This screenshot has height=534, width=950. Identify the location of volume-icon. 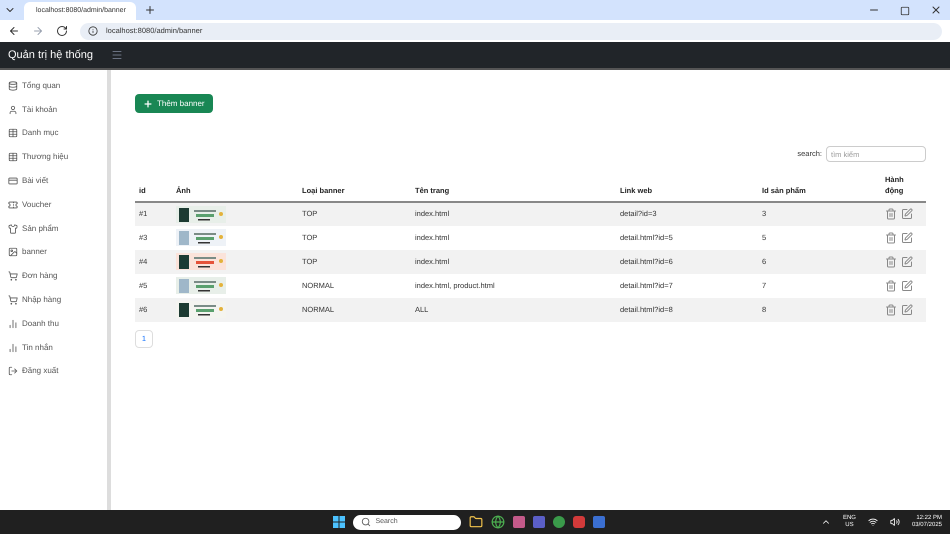
(895, 522).